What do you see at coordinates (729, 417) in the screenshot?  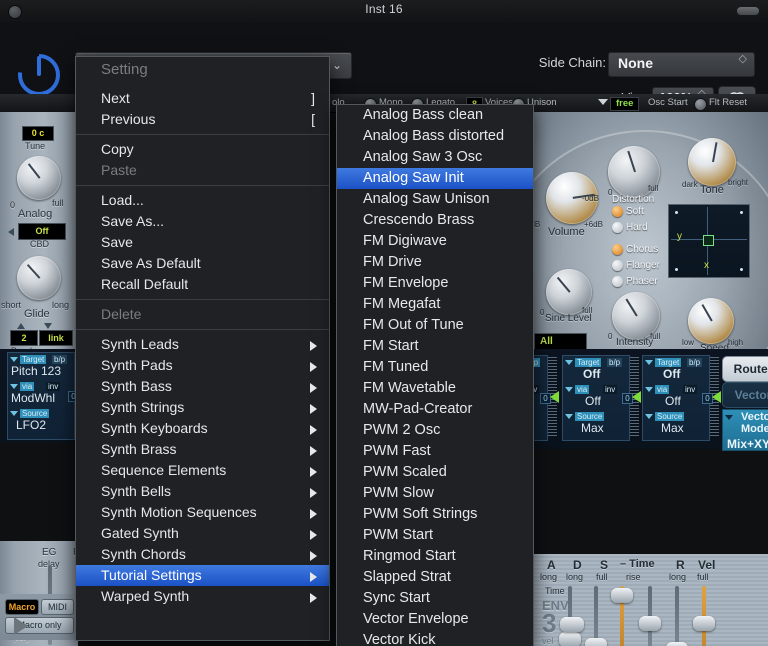 I see `vector-mode-dropdown-icon` at bounding box center [729, 417].